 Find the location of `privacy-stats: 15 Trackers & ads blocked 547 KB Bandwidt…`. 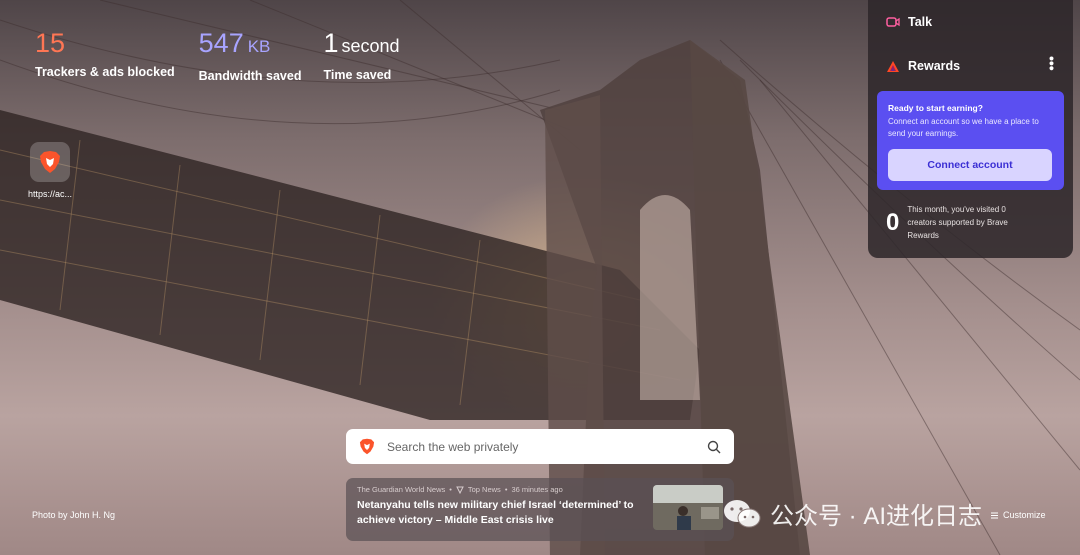

privacy-stats: 15 Trackers & ads blocked 547 KB Bandwidt… is located at coordinates (217, 55).